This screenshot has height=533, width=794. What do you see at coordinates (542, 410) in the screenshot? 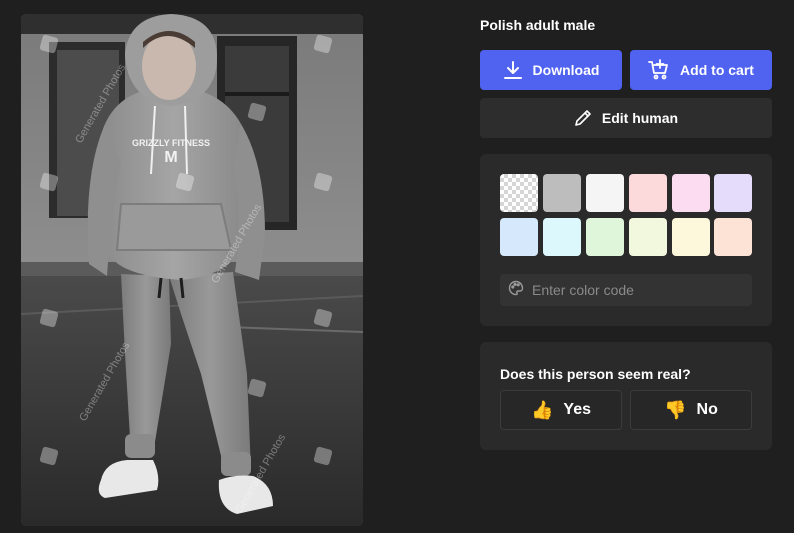
I see `thumbs-up-icon: 👍` at bounding box center [542, 410].